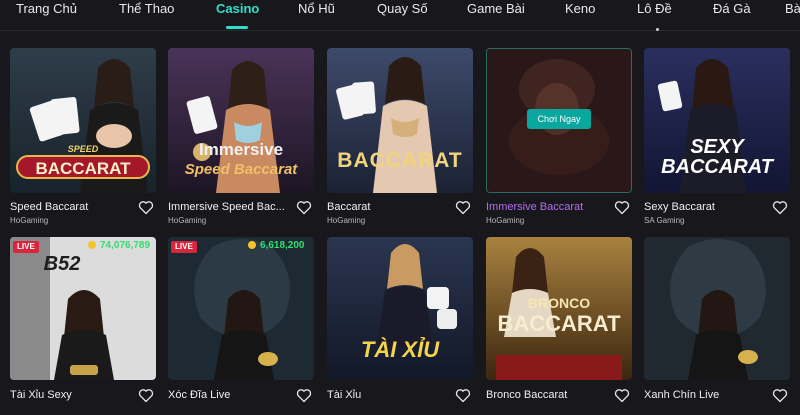  I want to click on game-thumbnail, so click(717, 308).